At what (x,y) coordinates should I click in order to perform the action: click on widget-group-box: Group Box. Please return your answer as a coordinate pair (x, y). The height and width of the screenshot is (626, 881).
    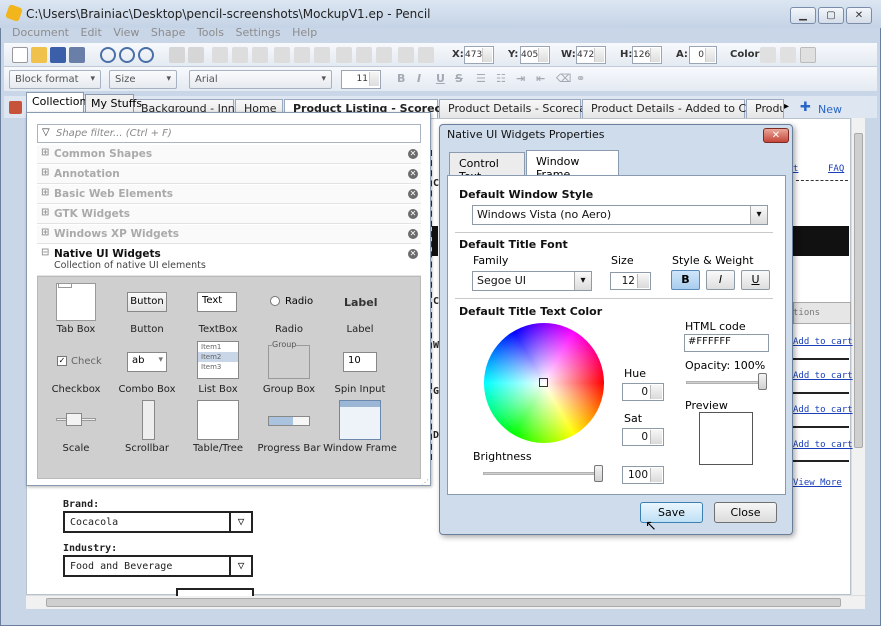
    Looking at the image, I should click on (289, 389).